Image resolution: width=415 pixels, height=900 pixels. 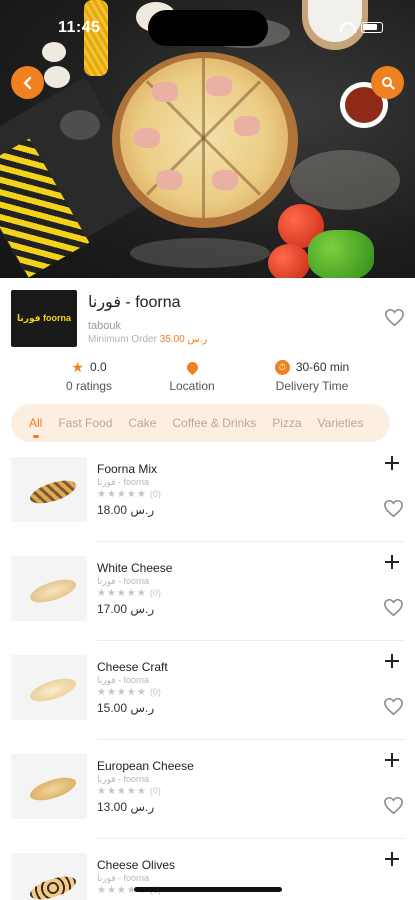 What do you see at coordinates (192, 375) in the screenshot?
I see `location-stat: Location` at bounding box center [192, 375].